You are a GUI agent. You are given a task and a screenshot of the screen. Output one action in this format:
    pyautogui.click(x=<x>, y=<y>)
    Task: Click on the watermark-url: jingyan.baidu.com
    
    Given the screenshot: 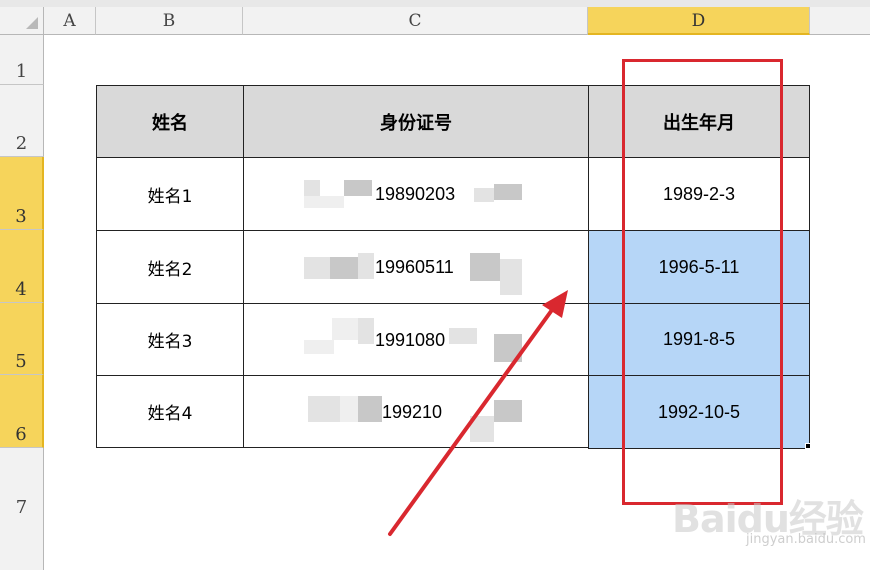 What is the action you would take?
    pyautogui.click(x=806, y=539)
    